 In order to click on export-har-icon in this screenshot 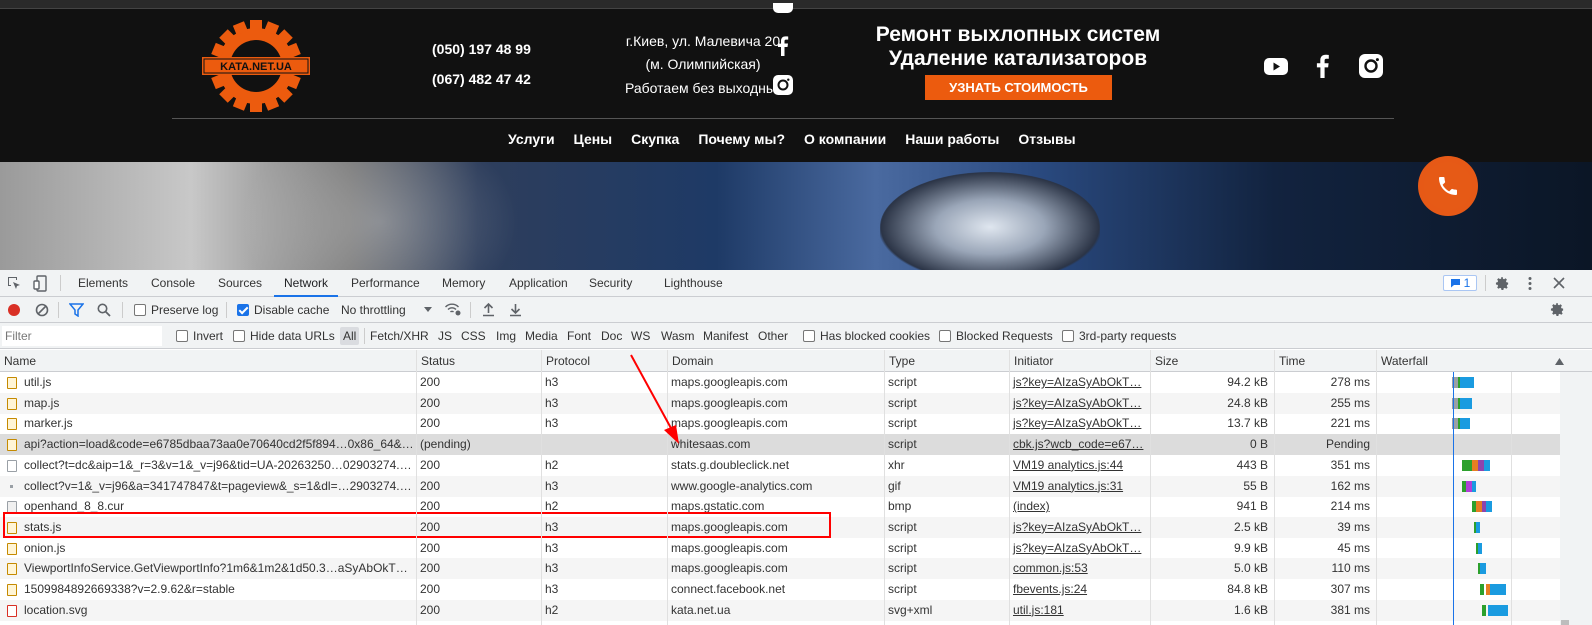, I will do `click(515, 309)`.